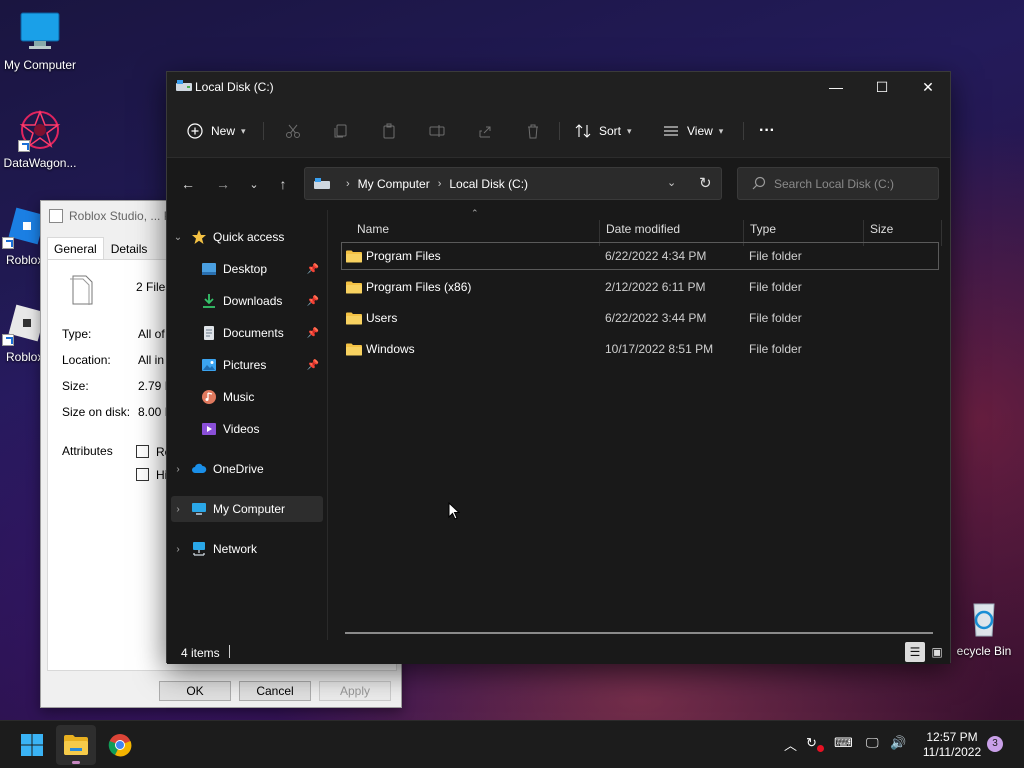  Describe the element at coordinates (209, 269) in the screenshot. I see `desktop-folder-icon` at that location.